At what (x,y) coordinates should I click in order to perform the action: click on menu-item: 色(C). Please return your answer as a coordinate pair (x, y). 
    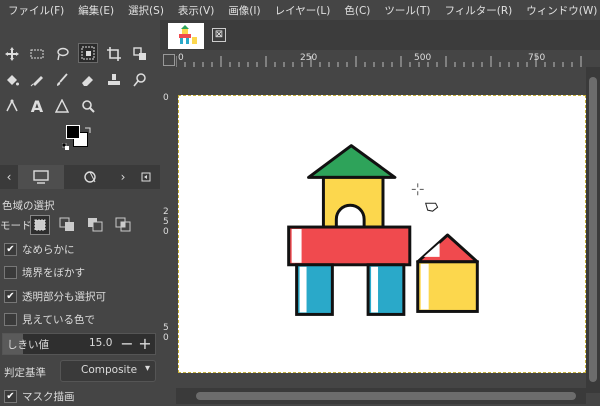
    Looking at the image, I should click on (356, 10).